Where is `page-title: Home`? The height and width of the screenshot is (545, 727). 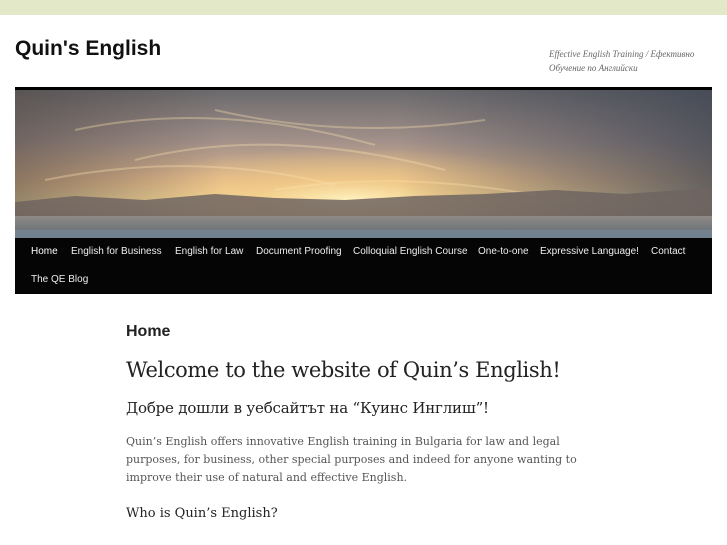
page-title: Home is located at coordinates (148, 331).